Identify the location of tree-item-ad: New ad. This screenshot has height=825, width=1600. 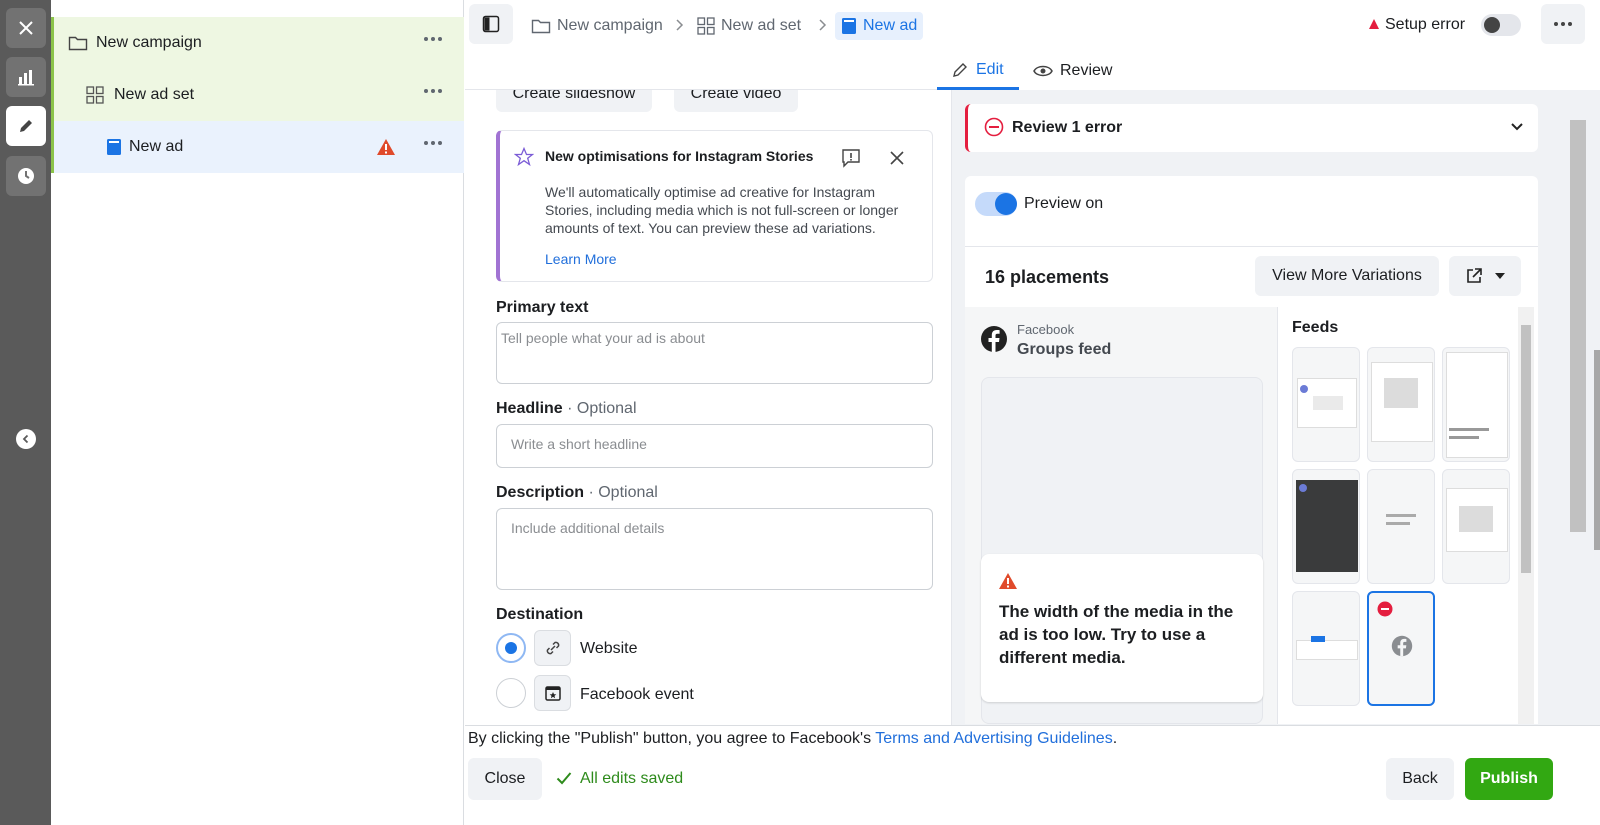
(257, 147).